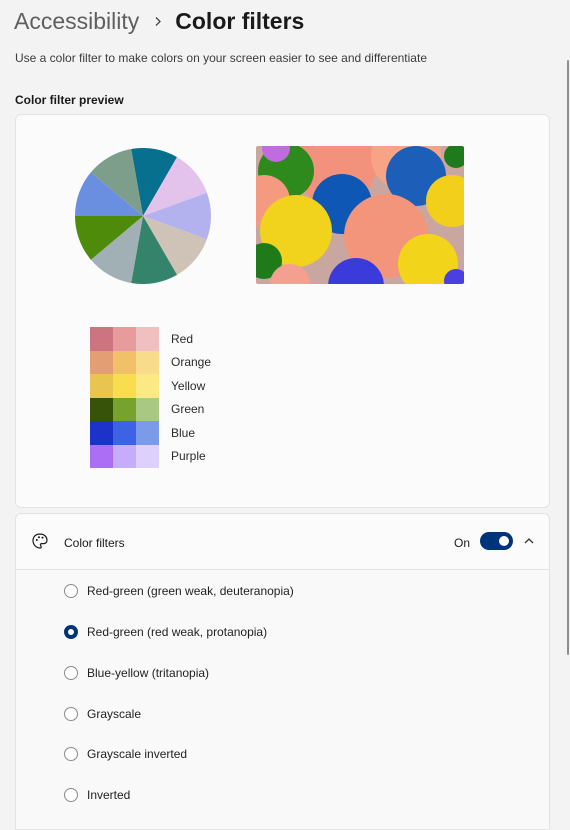 Image resolution: width=570 pixels, height=830 pixels. What do you see at coordinates (71, 632) in the screenshot?
I see `radio-button-selected` at bounding box center [71, 632].